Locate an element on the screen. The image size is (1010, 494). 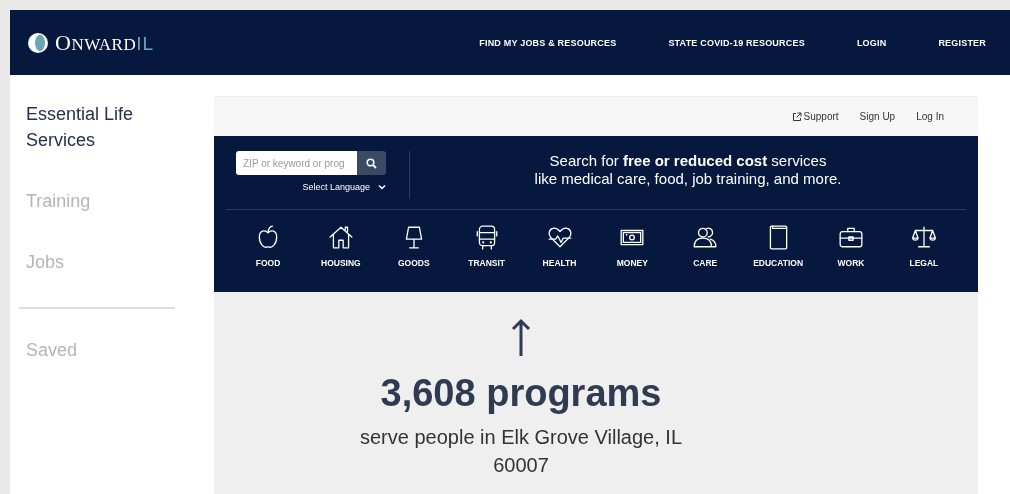
category-link: GOODS is located at coordinates (413, 246).